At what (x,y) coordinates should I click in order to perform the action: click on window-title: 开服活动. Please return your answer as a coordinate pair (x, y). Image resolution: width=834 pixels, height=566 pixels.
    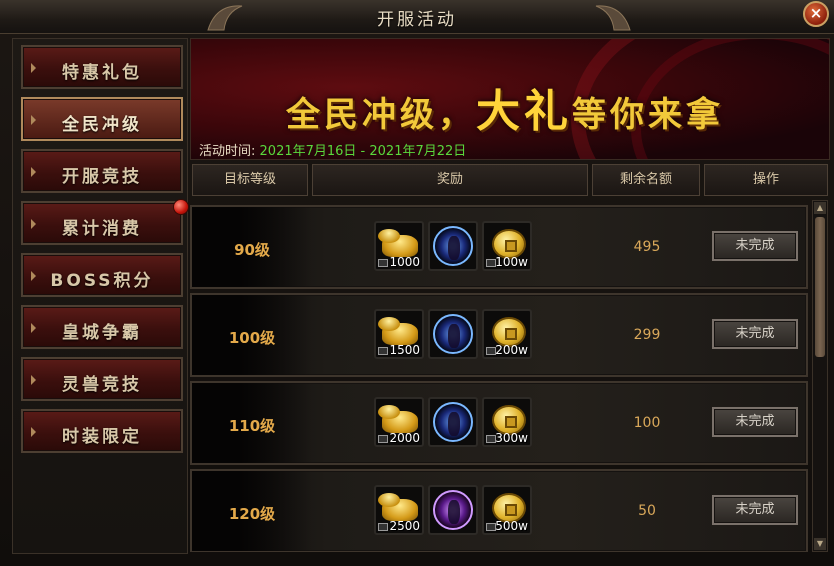
    Looking at the image, I should click on (417, 20).